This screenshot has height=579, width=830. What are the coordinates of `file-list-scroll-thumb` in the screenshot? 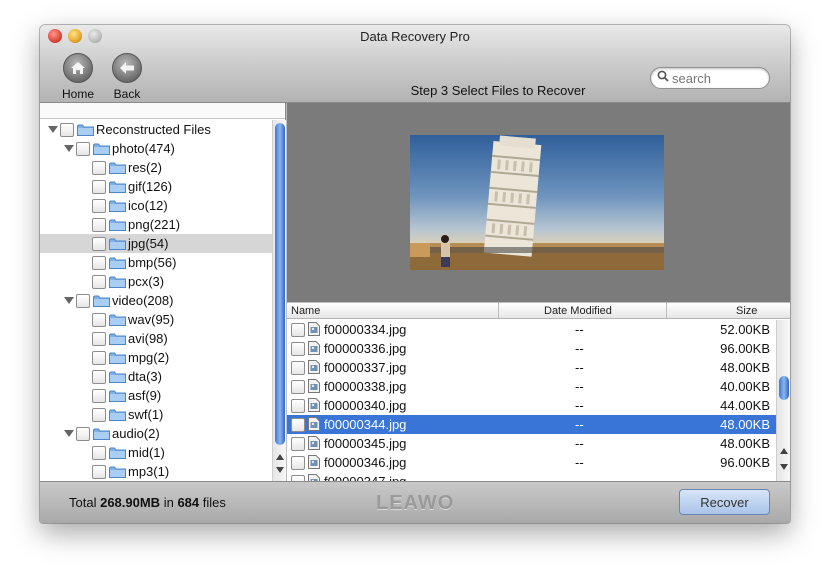 It's located at (784, 388).